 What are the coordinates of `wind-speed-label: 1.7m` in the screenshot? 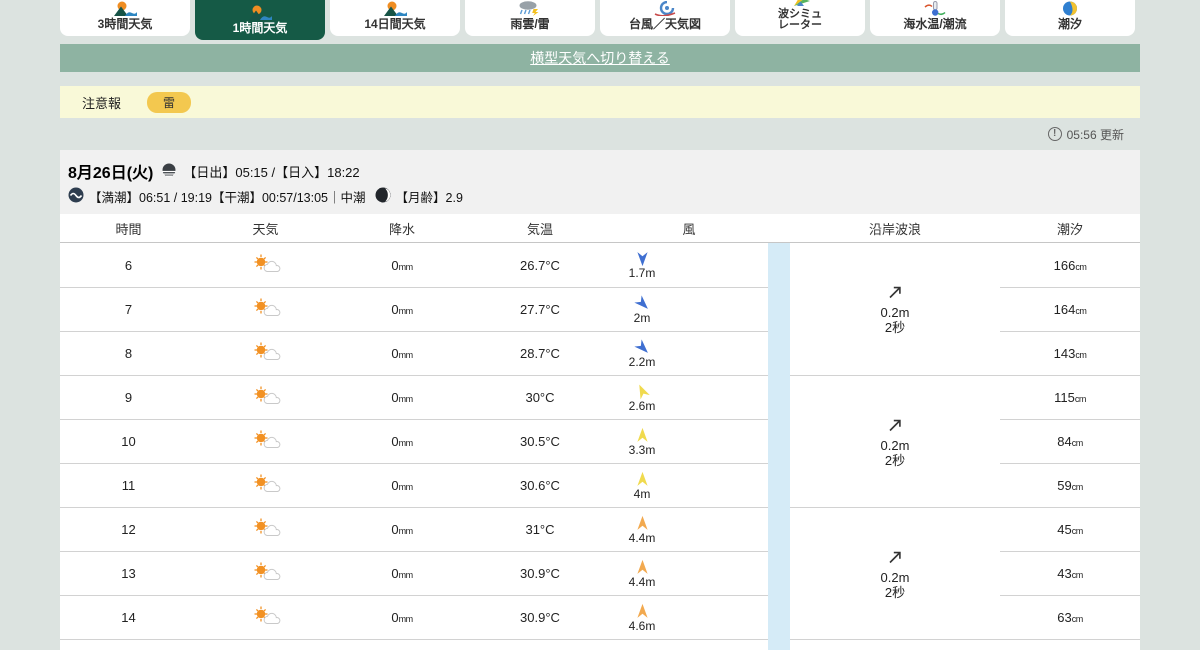 It's located at (642, 273).